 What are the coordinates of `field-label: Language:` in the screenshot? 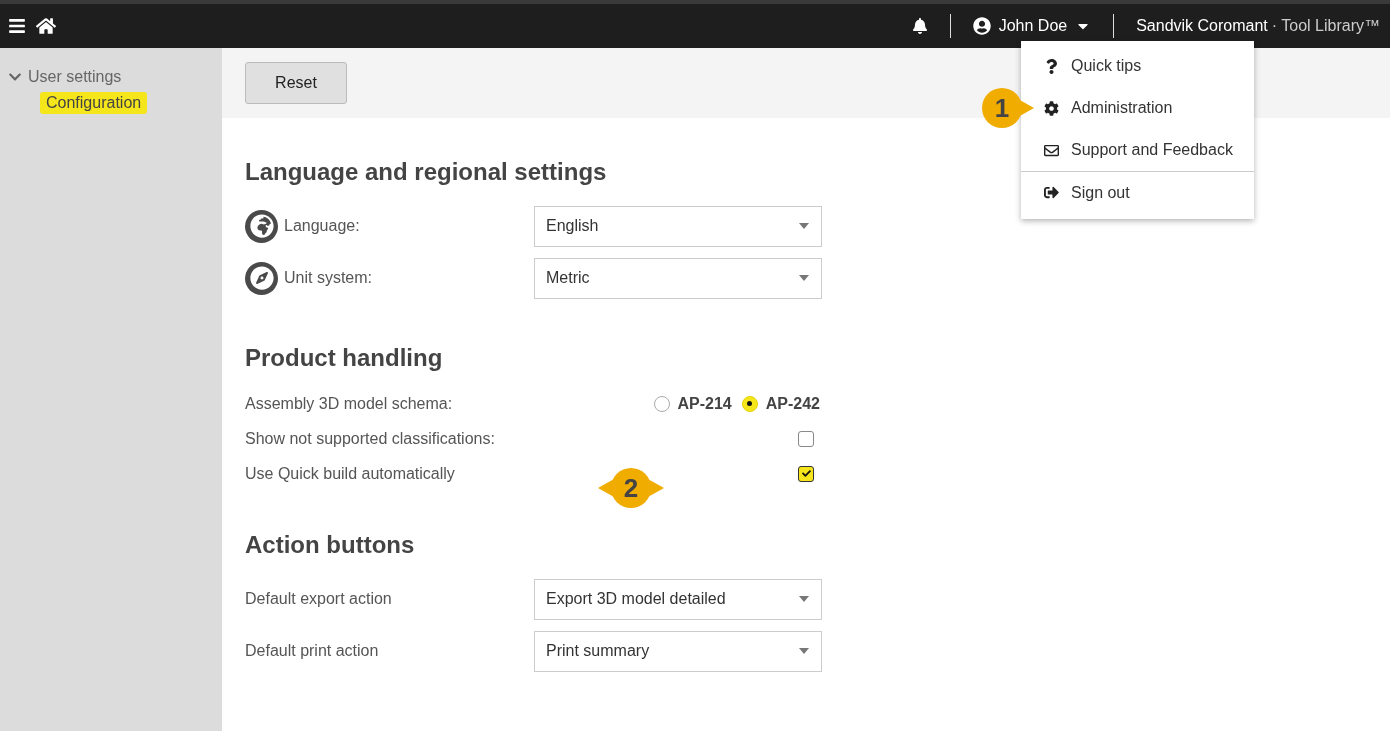 It's located at (322, 226).